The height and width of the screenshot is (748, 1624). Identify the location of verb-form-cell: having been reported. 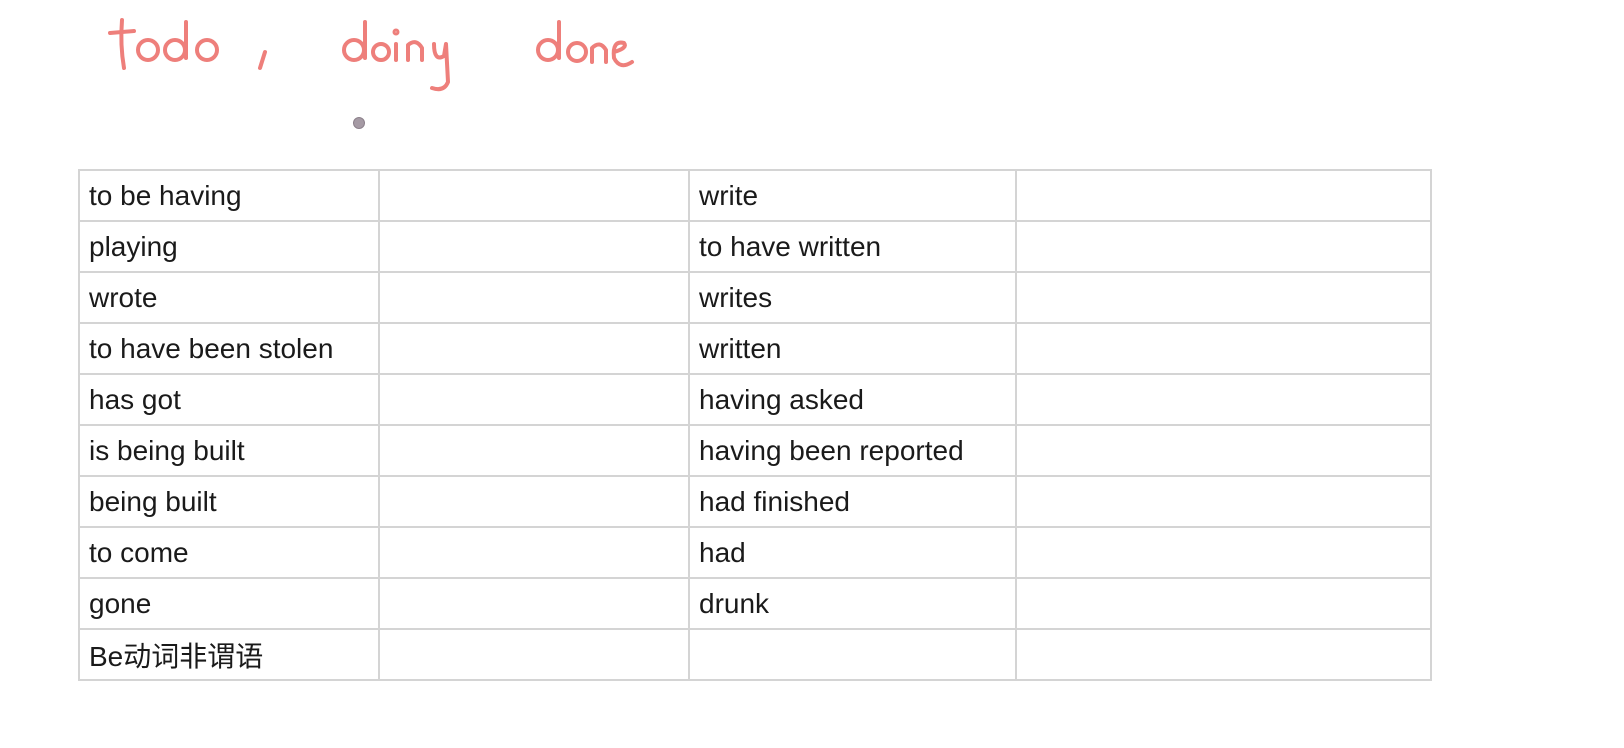
(852, 450).